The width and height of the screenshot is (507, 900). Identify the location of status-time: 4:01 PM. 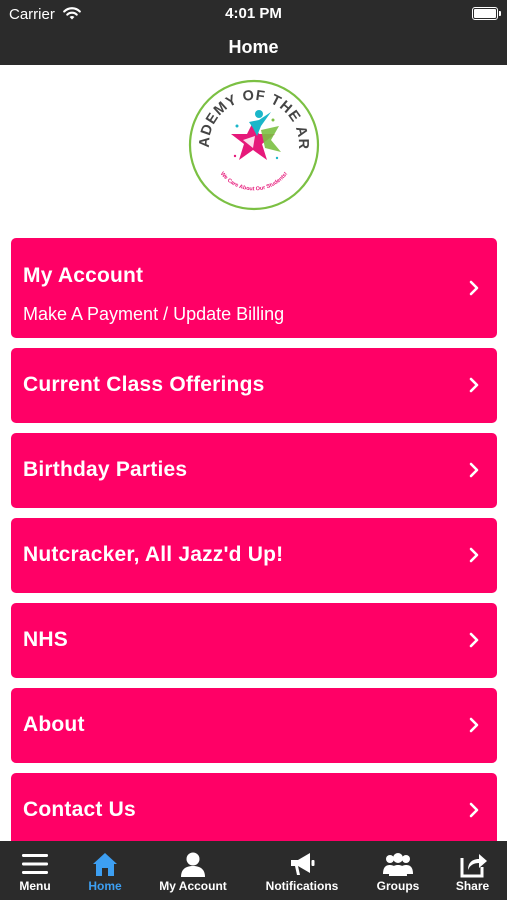
(253, 13).